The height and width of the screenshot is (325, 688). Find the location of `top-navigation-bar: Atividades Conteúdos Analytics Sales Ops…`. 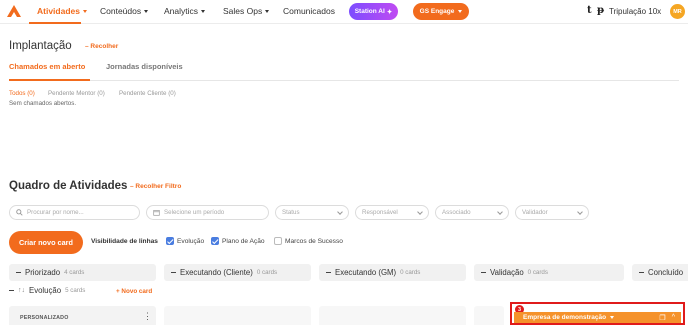

top-navigation-bar: Atividades Conteúdos Analytics Sales Ops… is located at coordinates (344, 12).